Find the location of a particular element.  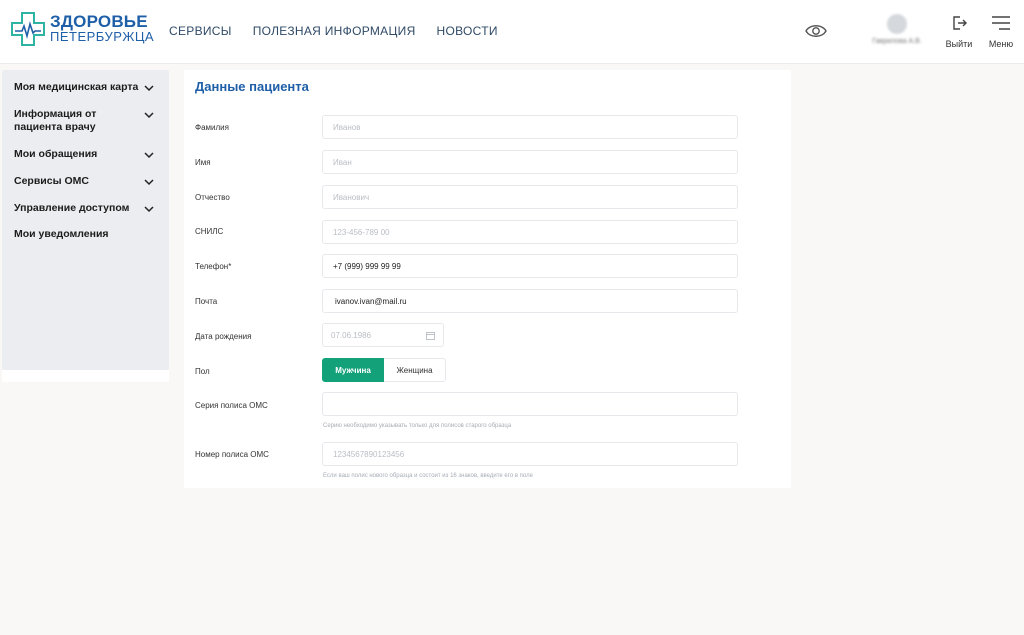

email-label: Почта is located at coordinates (206, 301).